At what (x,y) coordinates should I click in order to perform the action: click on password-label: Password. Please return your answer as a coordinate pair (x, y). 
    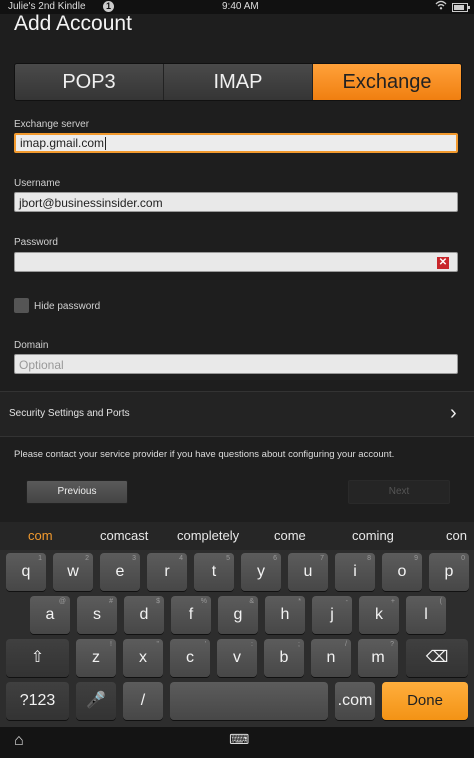
    Looking at the image, I should click on (36, 242).